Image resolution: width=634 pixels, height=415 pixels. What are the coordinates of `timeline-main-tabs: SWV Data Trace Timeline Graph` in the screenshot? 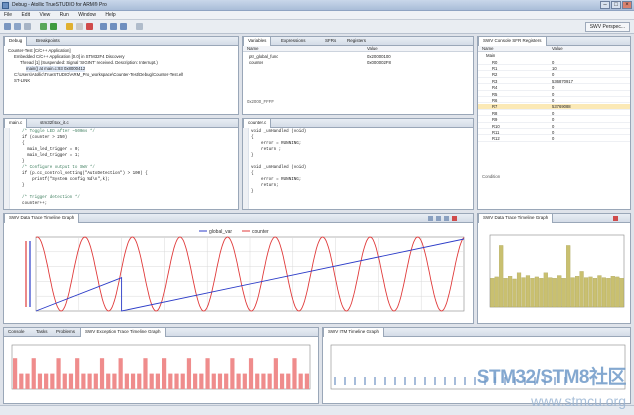 It's located at (238, 218).